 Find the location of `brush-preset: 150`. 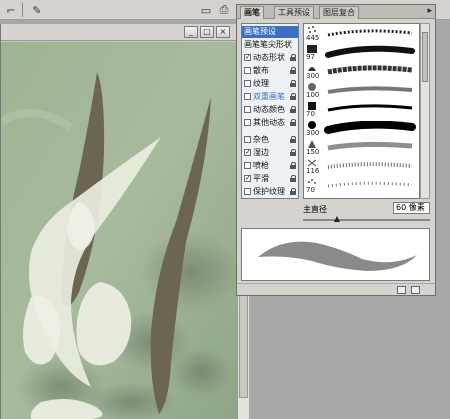

brush-preset: 150 is located at coordinates (361, 148).